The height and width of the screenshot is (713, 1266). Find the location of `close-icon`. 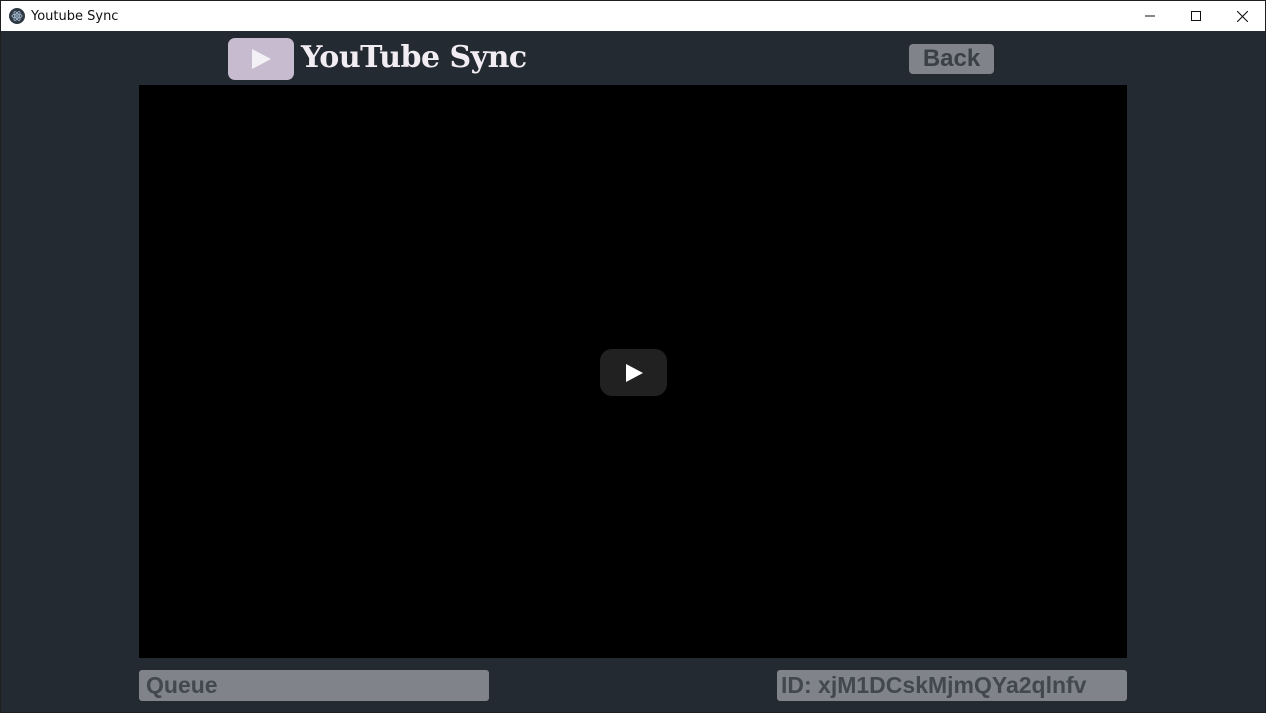

close-icon is located at coordinates (1242, 16).